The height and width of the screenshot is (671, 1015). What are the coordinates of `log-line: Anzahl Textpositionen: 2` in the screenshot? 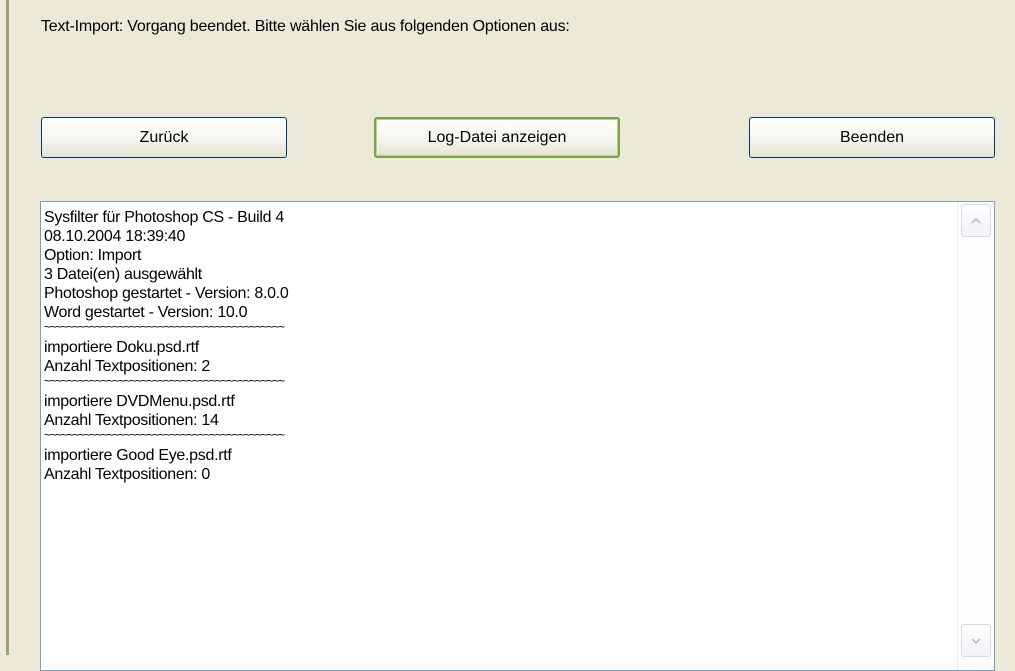 It's located at (127, 366).